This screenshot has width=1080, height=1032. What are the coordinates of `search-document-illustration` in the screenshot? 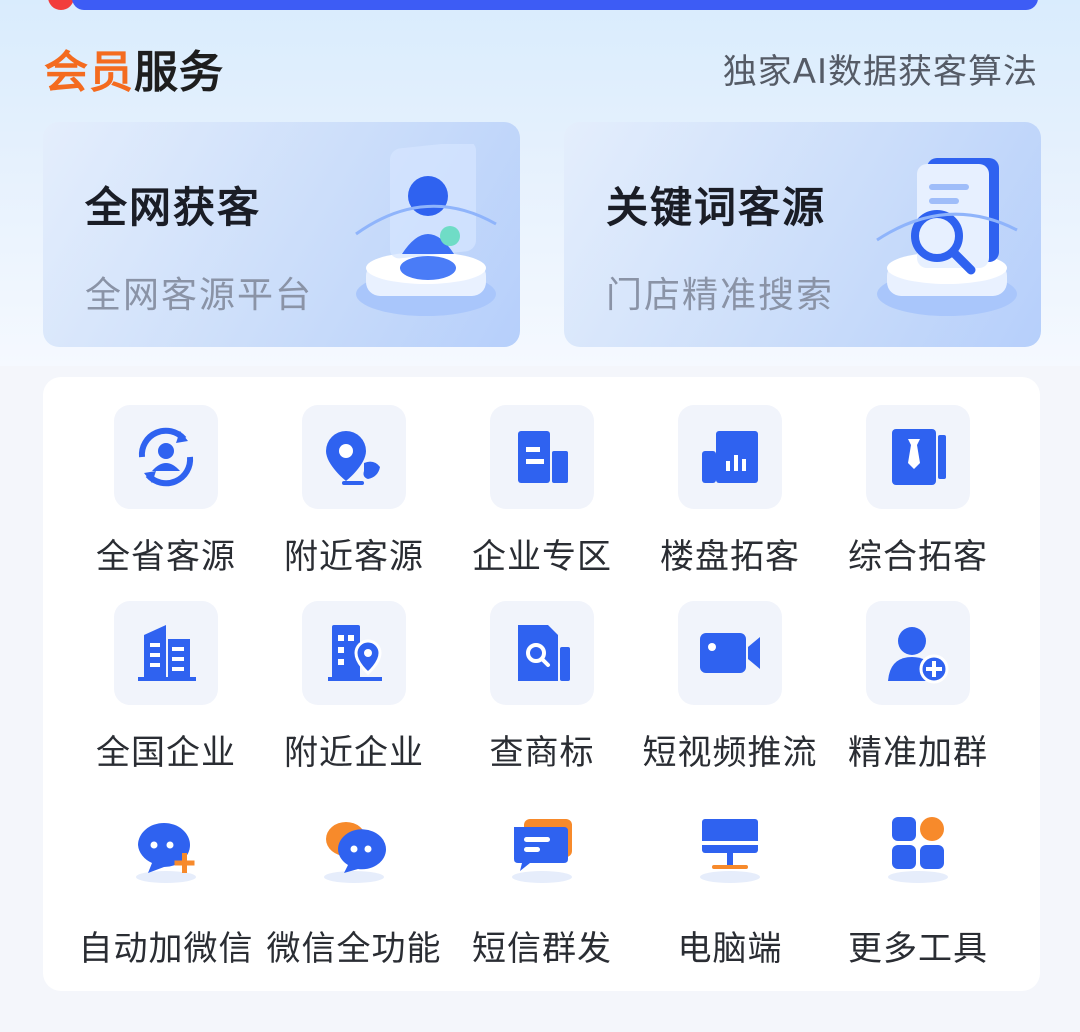 It's located at (947, 237).